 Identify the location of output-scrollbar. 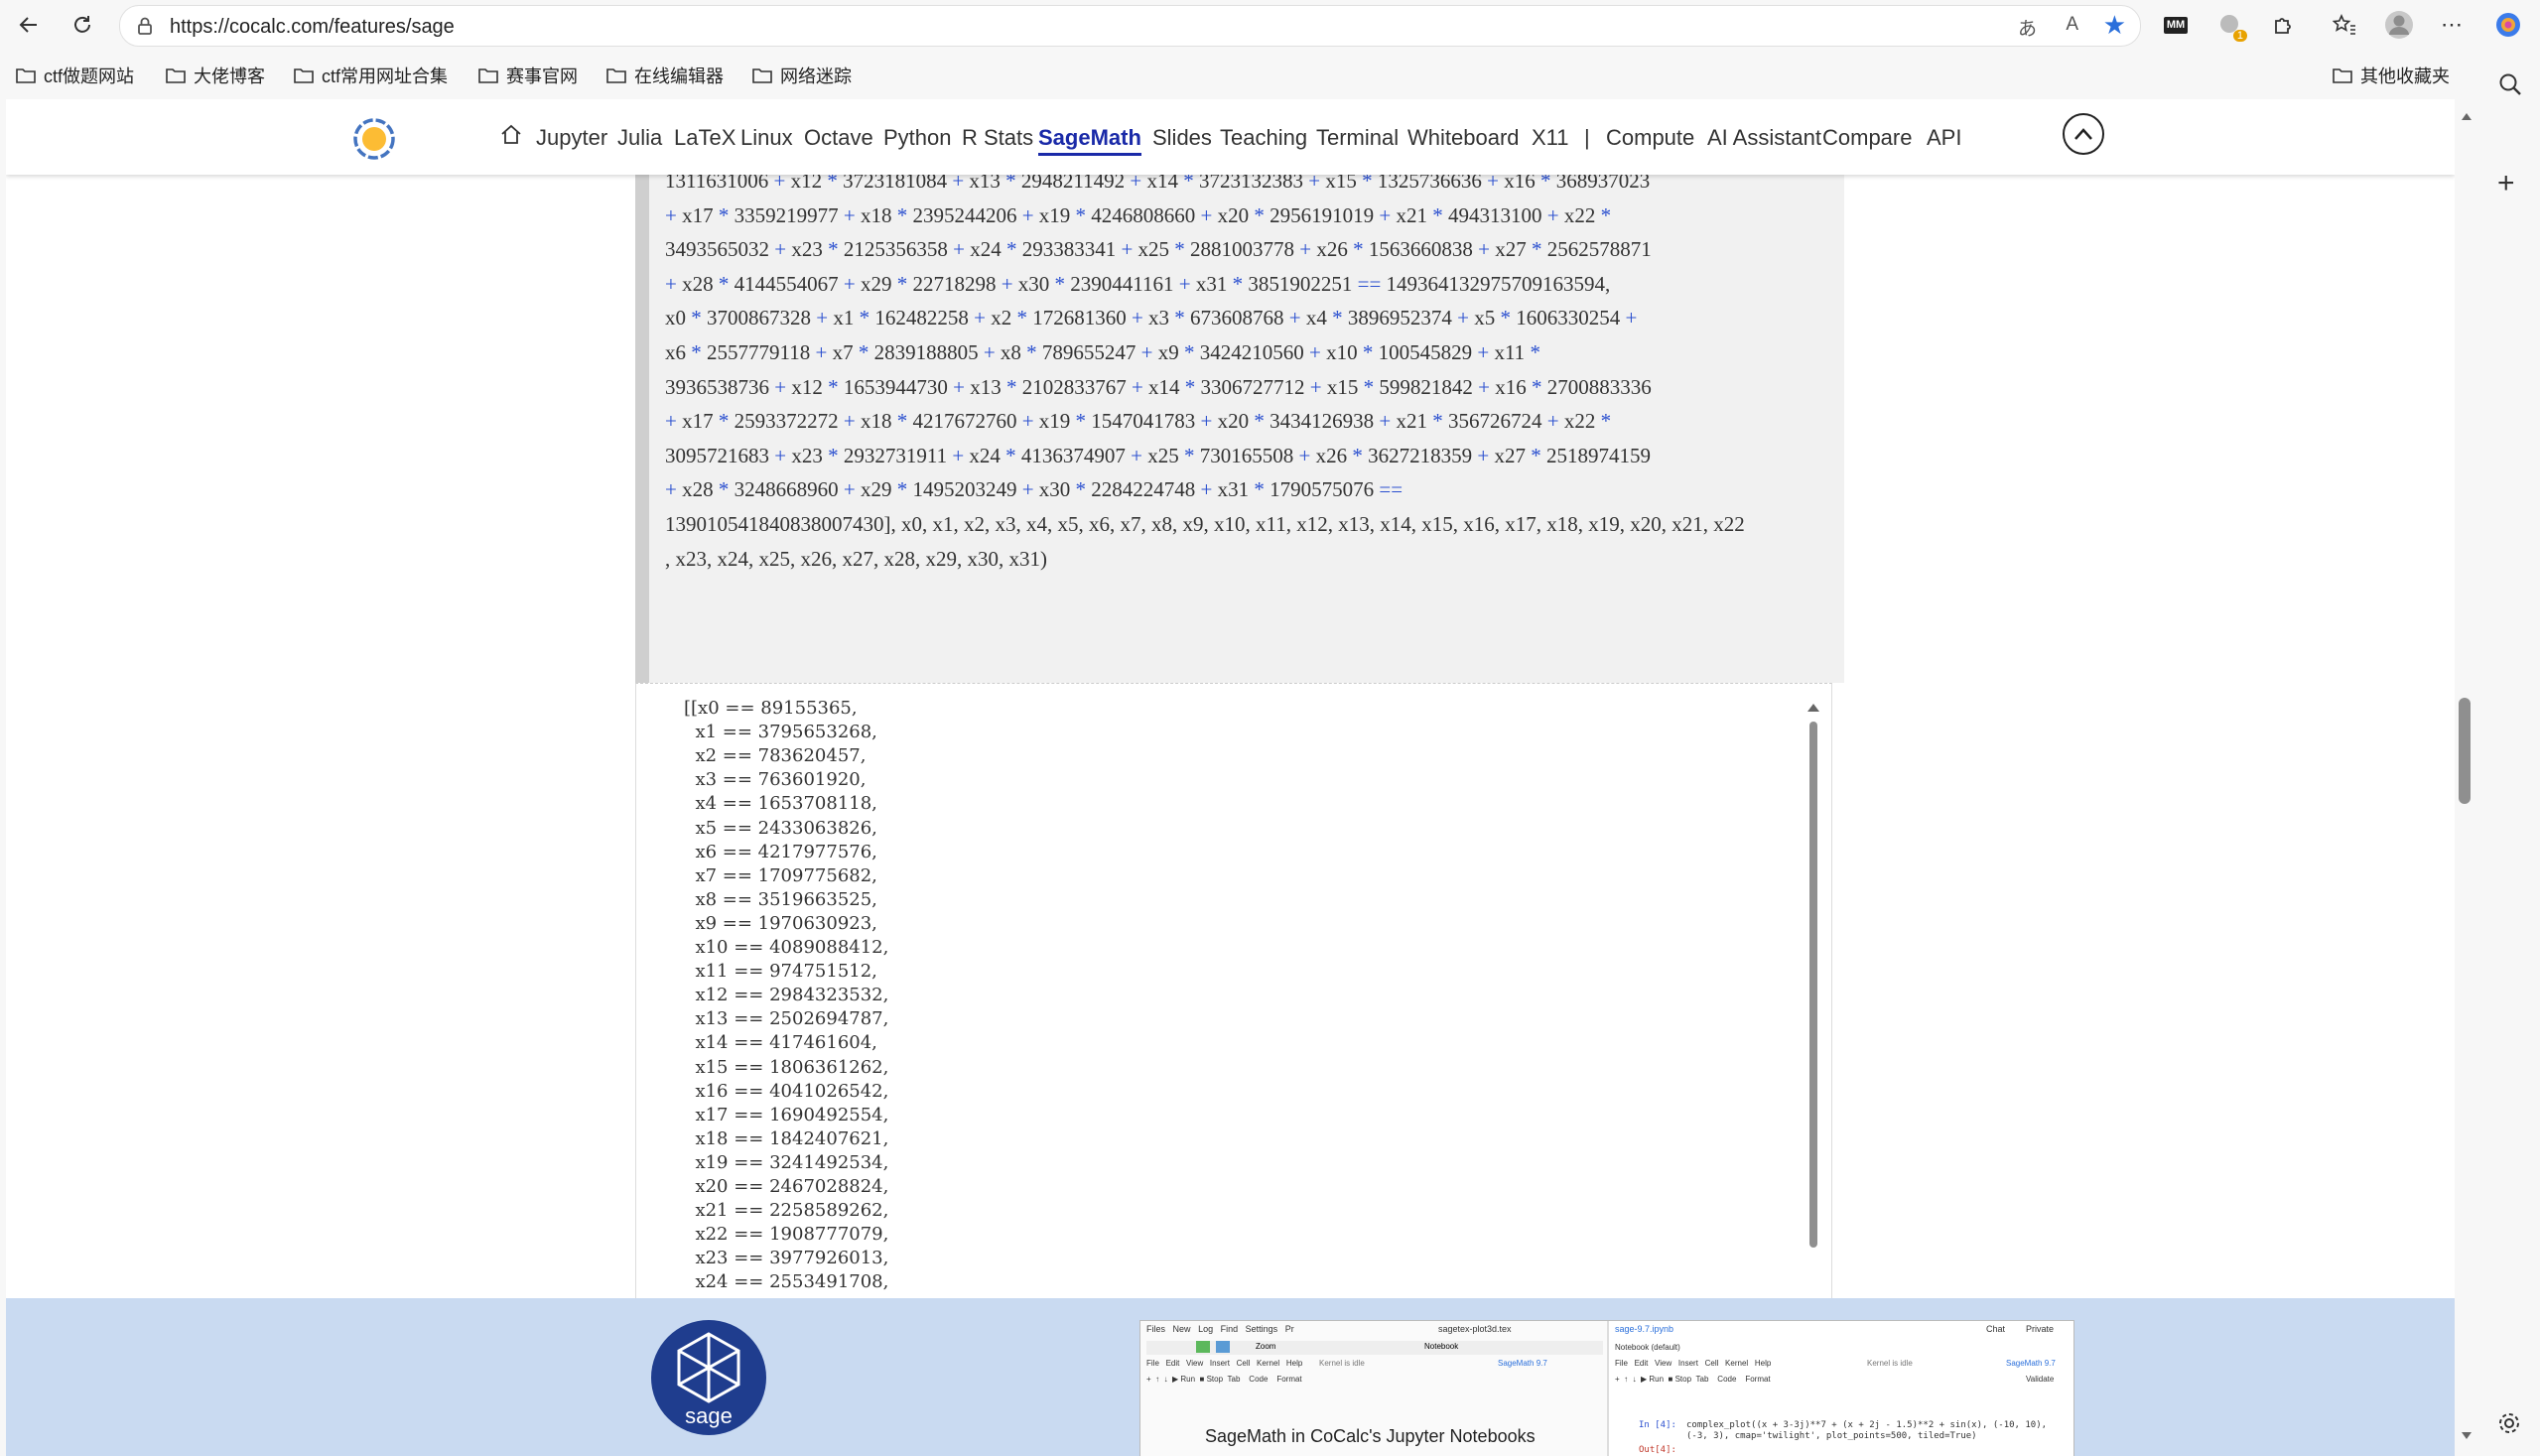
(1813, 1031).